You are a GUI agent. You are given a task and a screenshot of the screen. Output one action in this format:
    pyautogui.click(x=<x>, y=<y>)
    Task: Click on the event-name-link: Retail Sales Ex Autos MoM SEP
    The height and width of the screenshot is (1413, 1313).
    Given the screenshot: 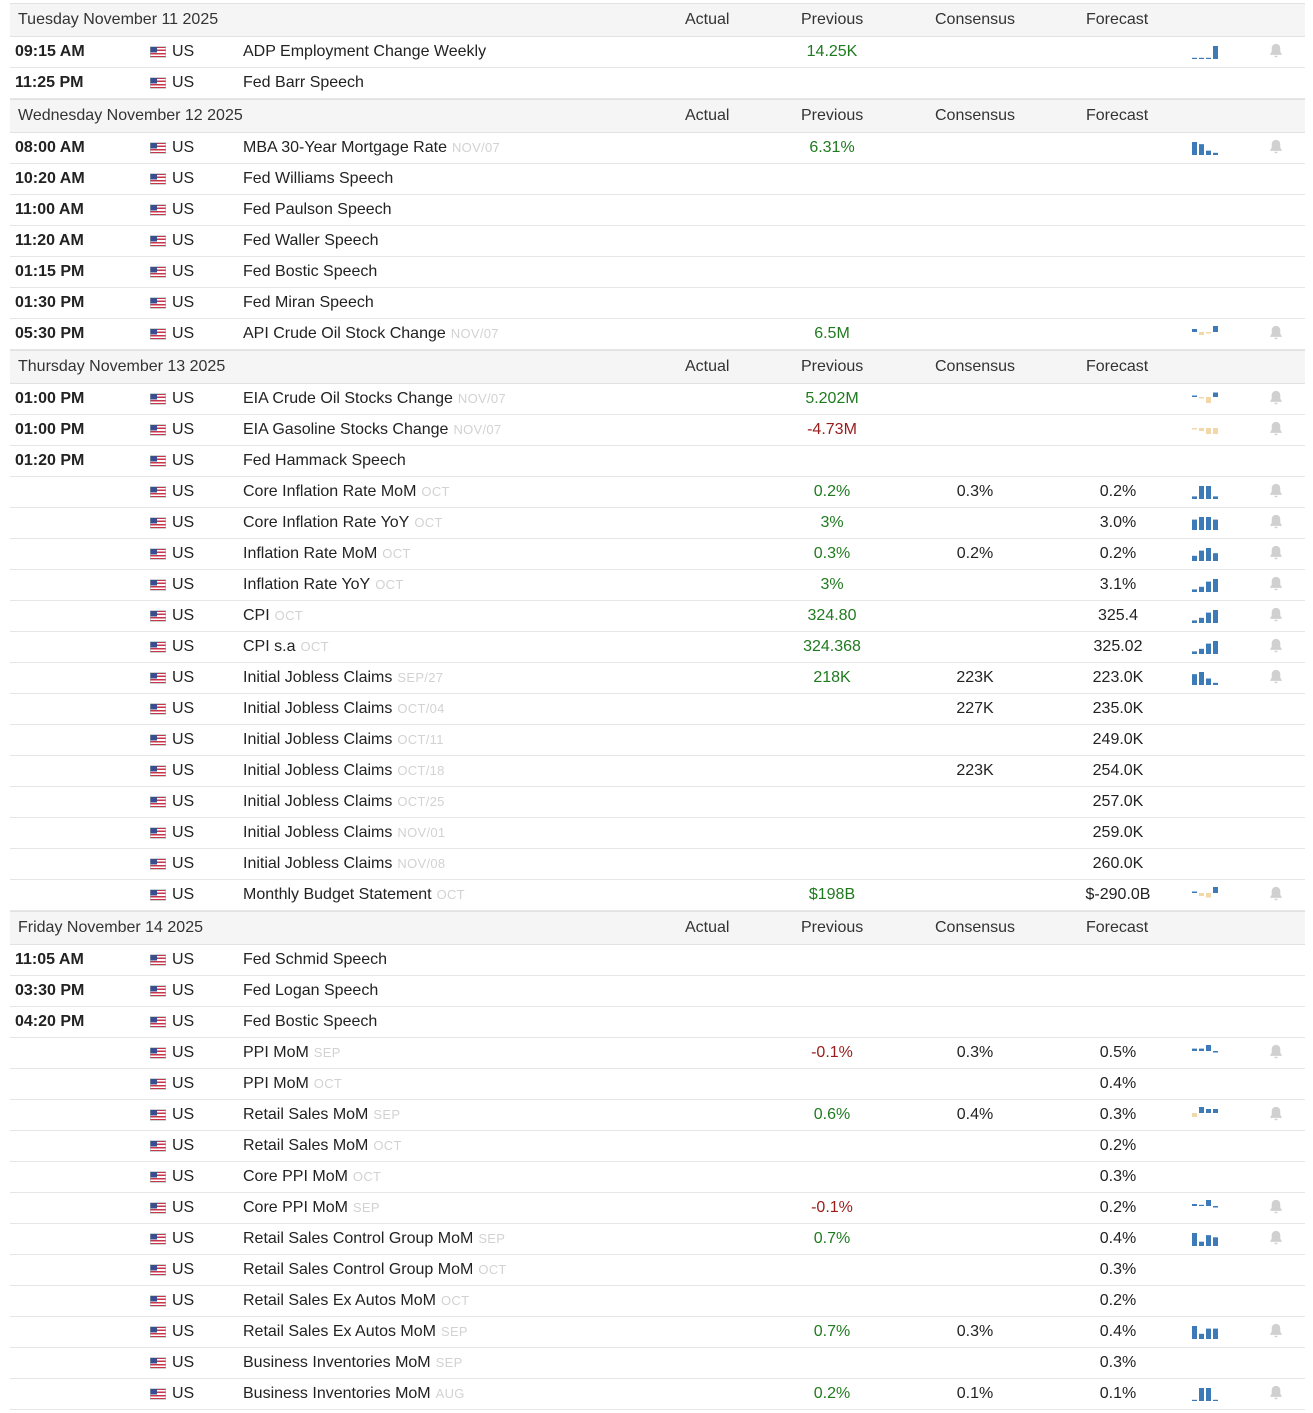 What is the action you would take?
    pyautogui.click(x=355, y=1332)
    